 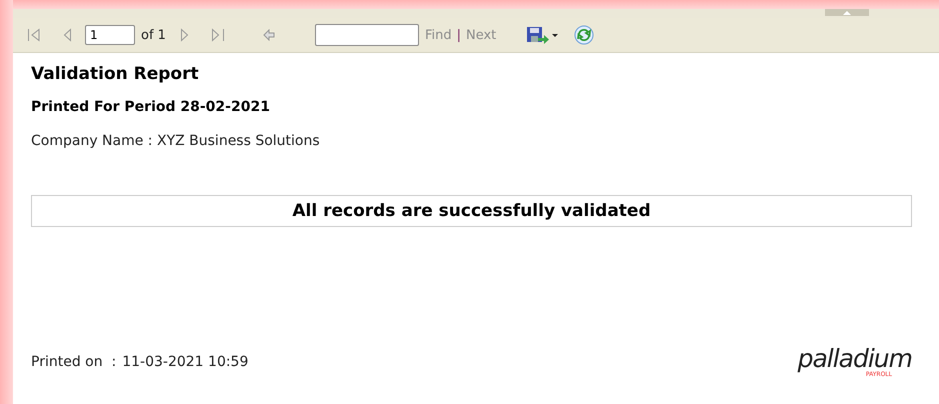 I want to click on back-arrow-icon, so click(x=268, y=35).